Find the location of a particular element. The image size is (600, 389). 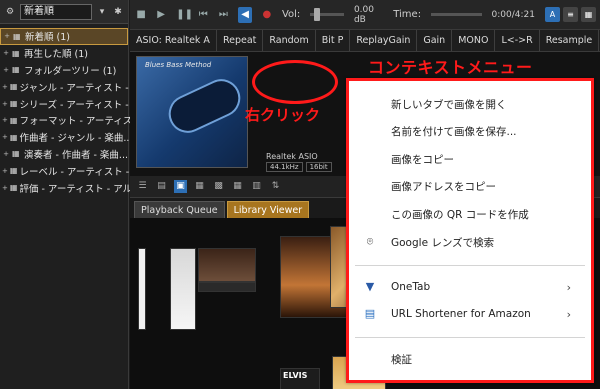

gear-icon: ✱ is located at coordinates (118, 12).